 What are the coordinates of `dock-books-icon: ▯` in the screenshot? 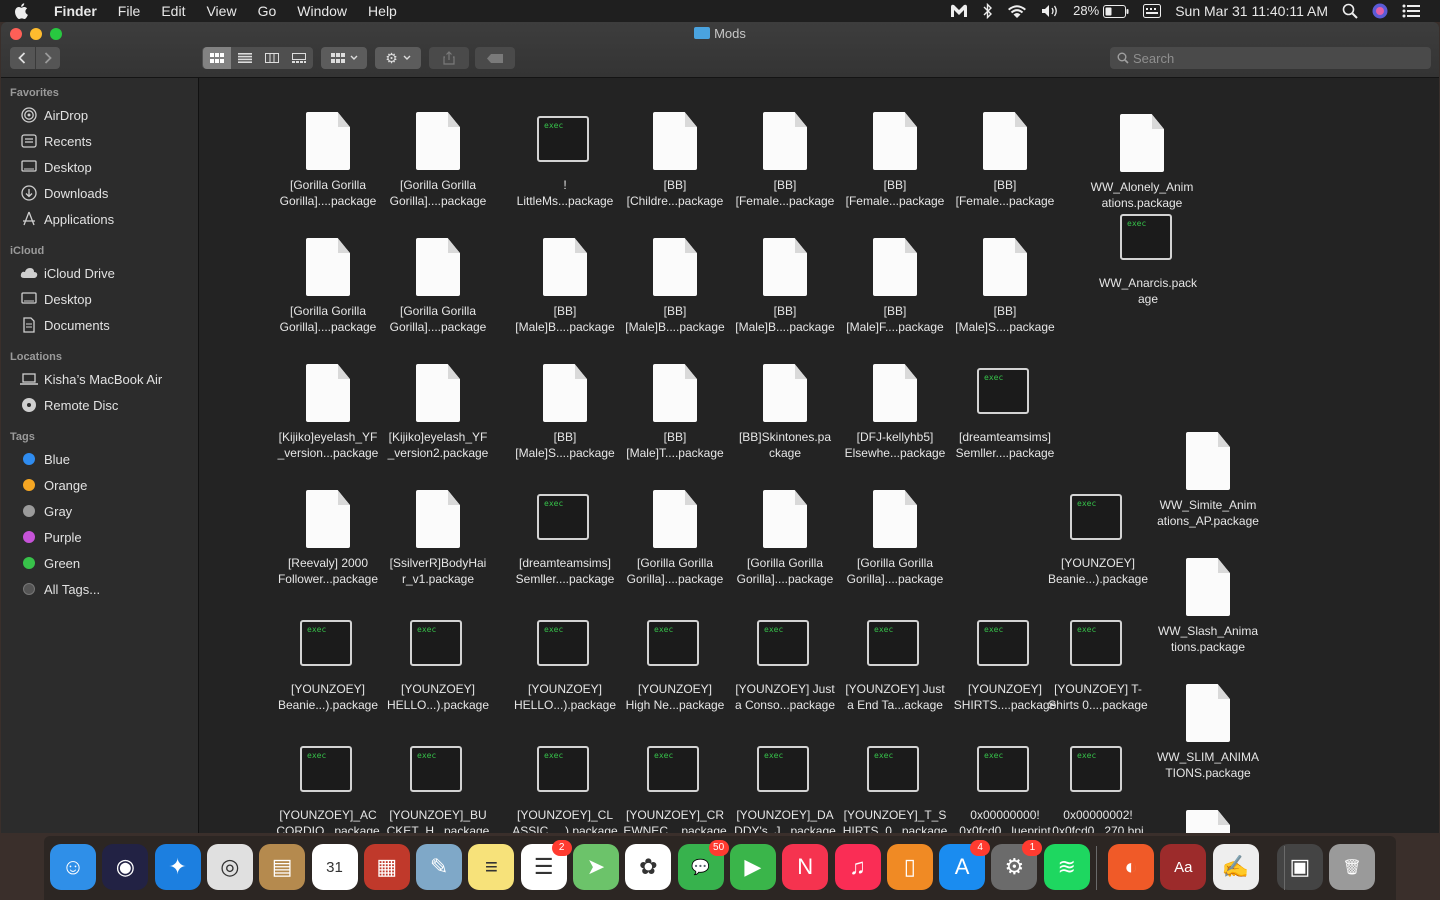 It's located at (909, 867).